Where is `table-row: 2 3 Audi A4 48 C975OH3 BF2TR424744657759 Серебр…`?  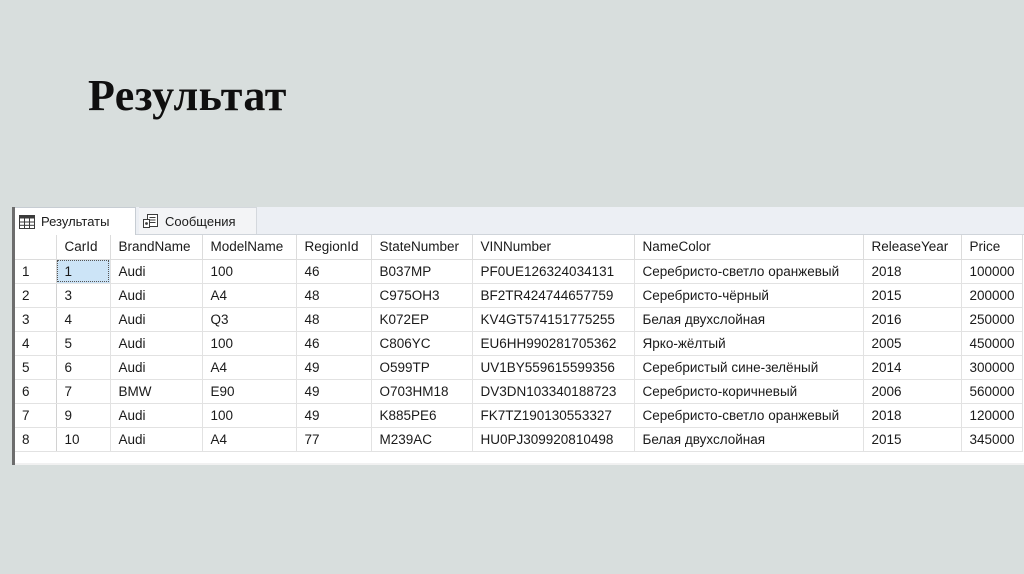
table-row: 2 3 Audi A4 48 C975OH3 BF2TR424744657759 Серебр… is located at coordinates (519, 295).